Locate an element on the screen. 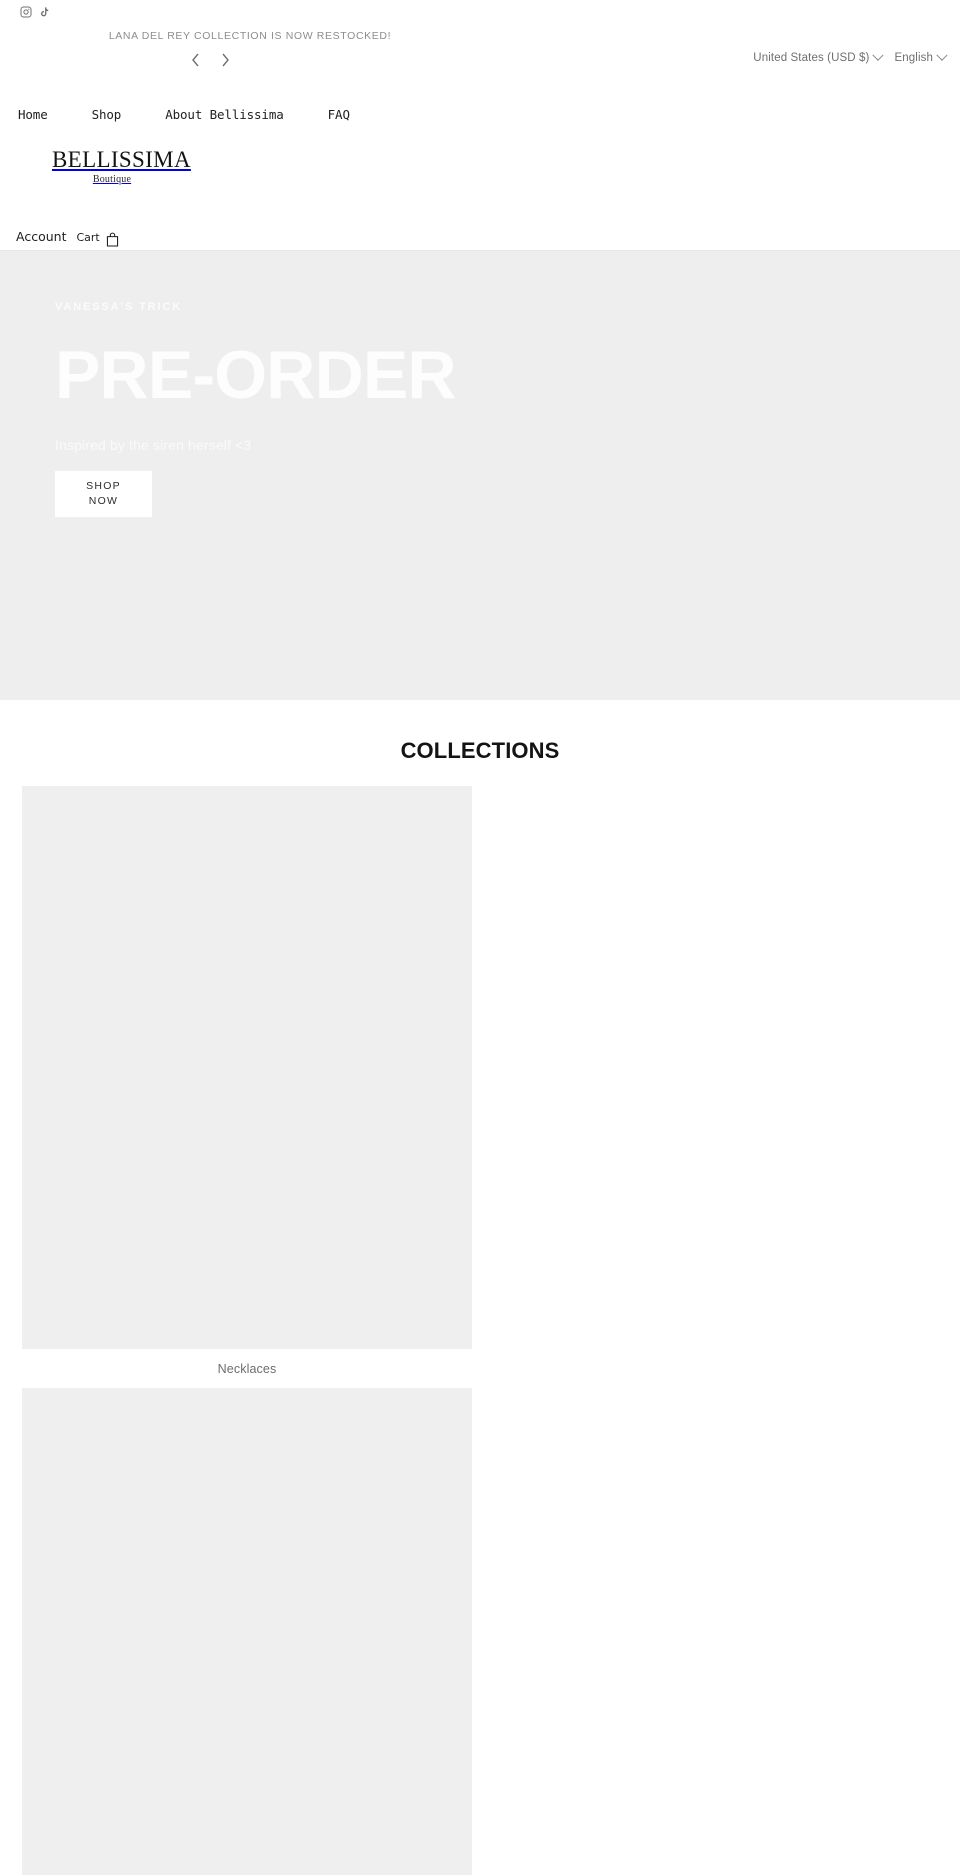 Image resolution: width=960 pixels, height=1875 pixels. shopping-bag-icon is located at coordinates (112, 241).